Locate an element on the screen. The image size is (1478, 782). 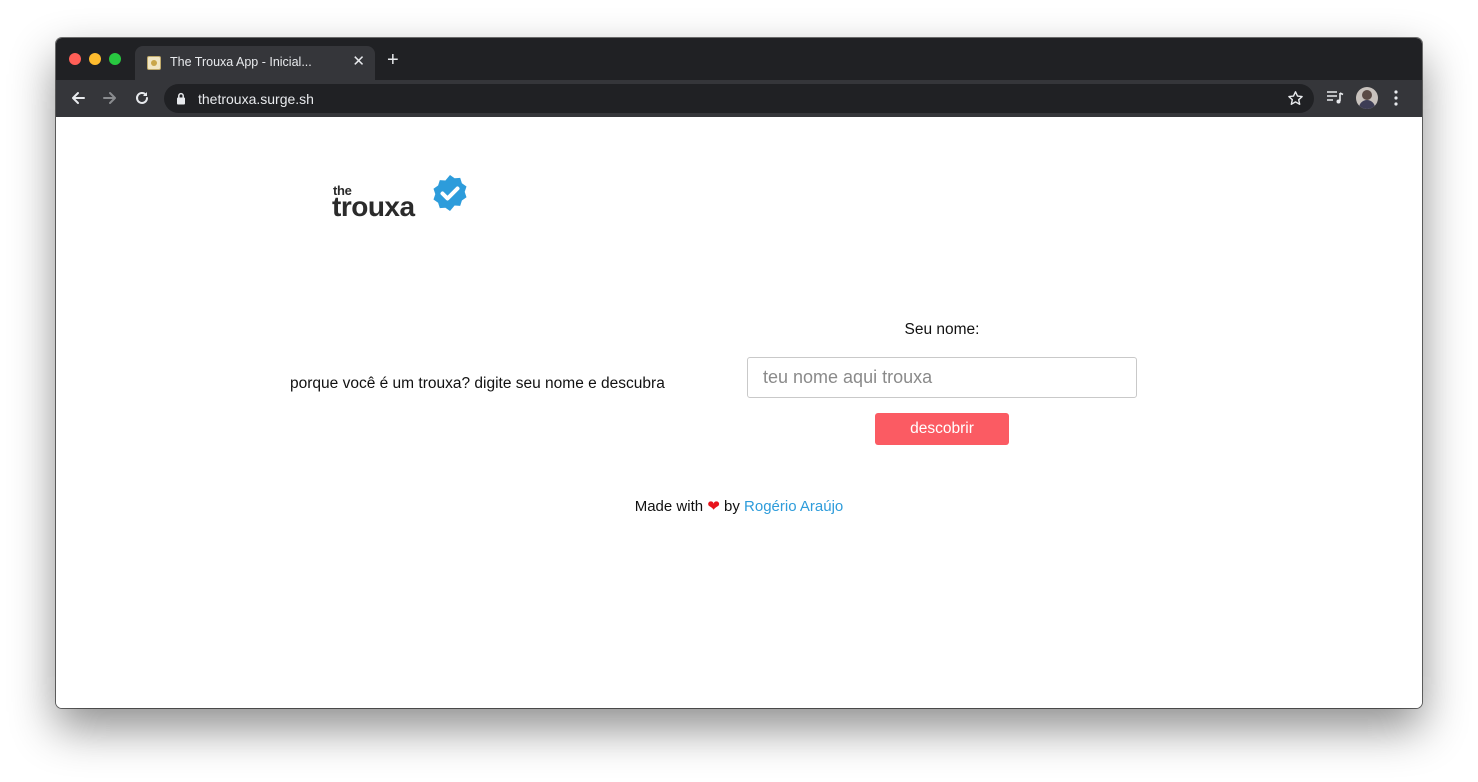
name-label: Seu nome: is located at coordinates (942, 329).